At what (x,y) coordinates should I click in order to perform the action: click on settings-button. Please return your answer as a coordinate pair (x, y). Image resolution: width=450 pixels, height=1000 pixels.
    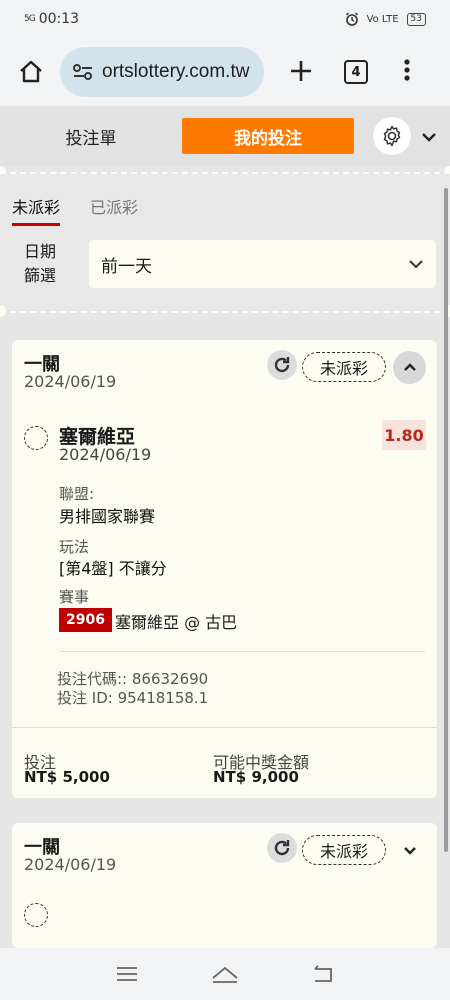
    Looking at the image, I should click on (392, 136).